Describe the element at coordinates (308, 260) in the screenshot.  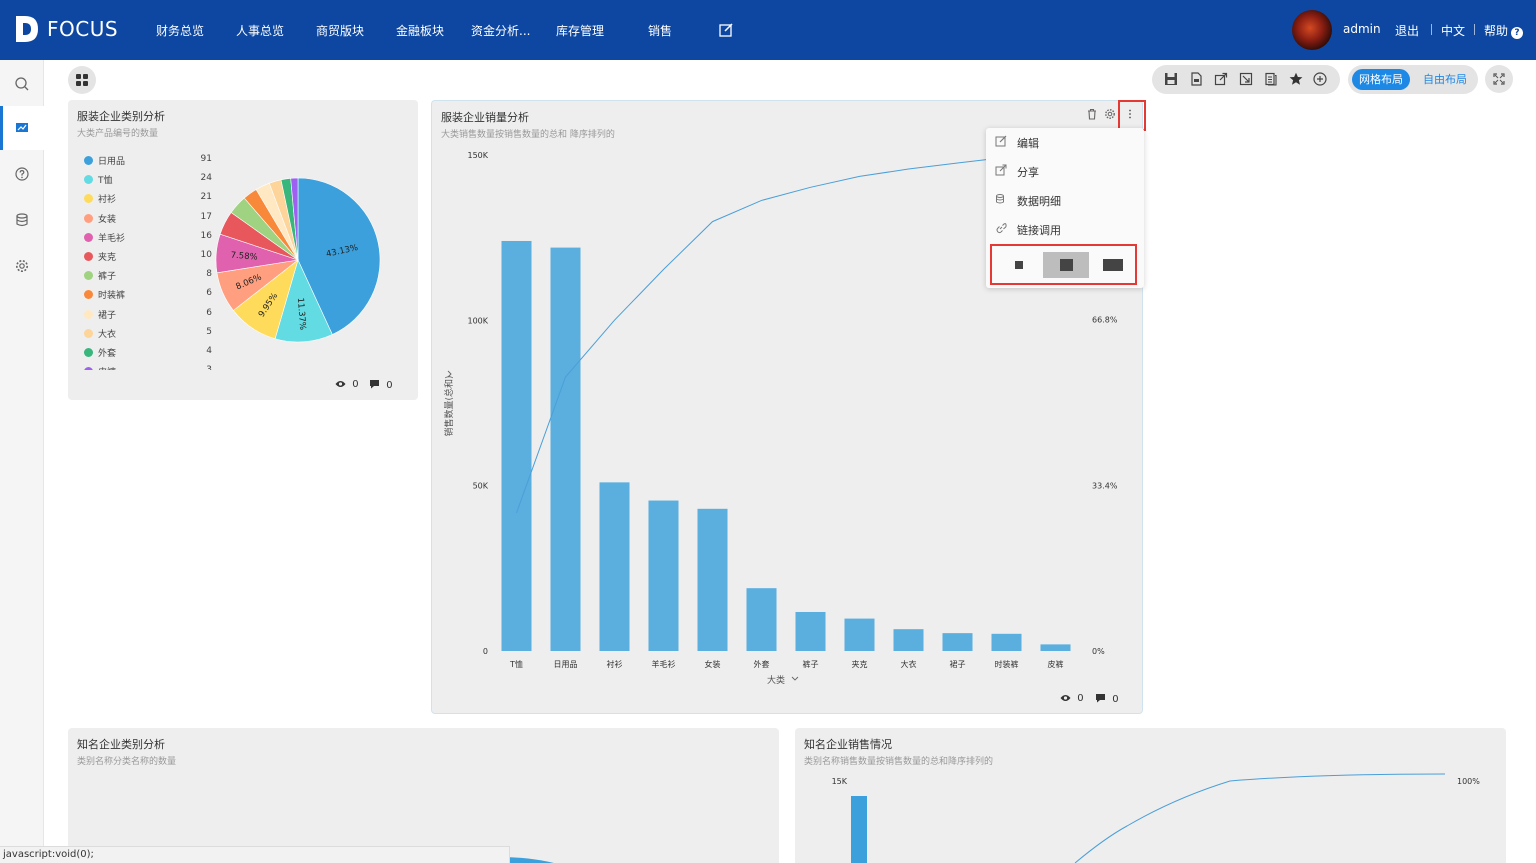
I see `pie-chart: 43.13%11.37%9.95%8.06%7.58%` at that location.